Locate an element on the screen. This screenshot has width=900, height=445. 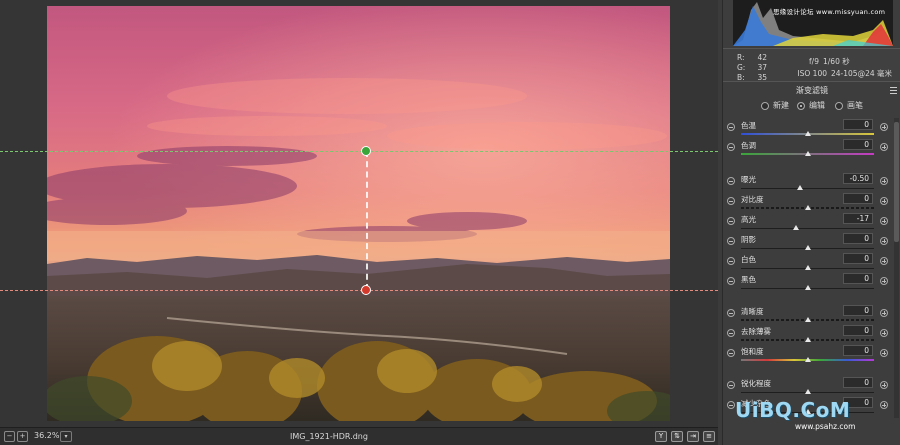
panel-menu-icon is located at coordinates (893, 90).